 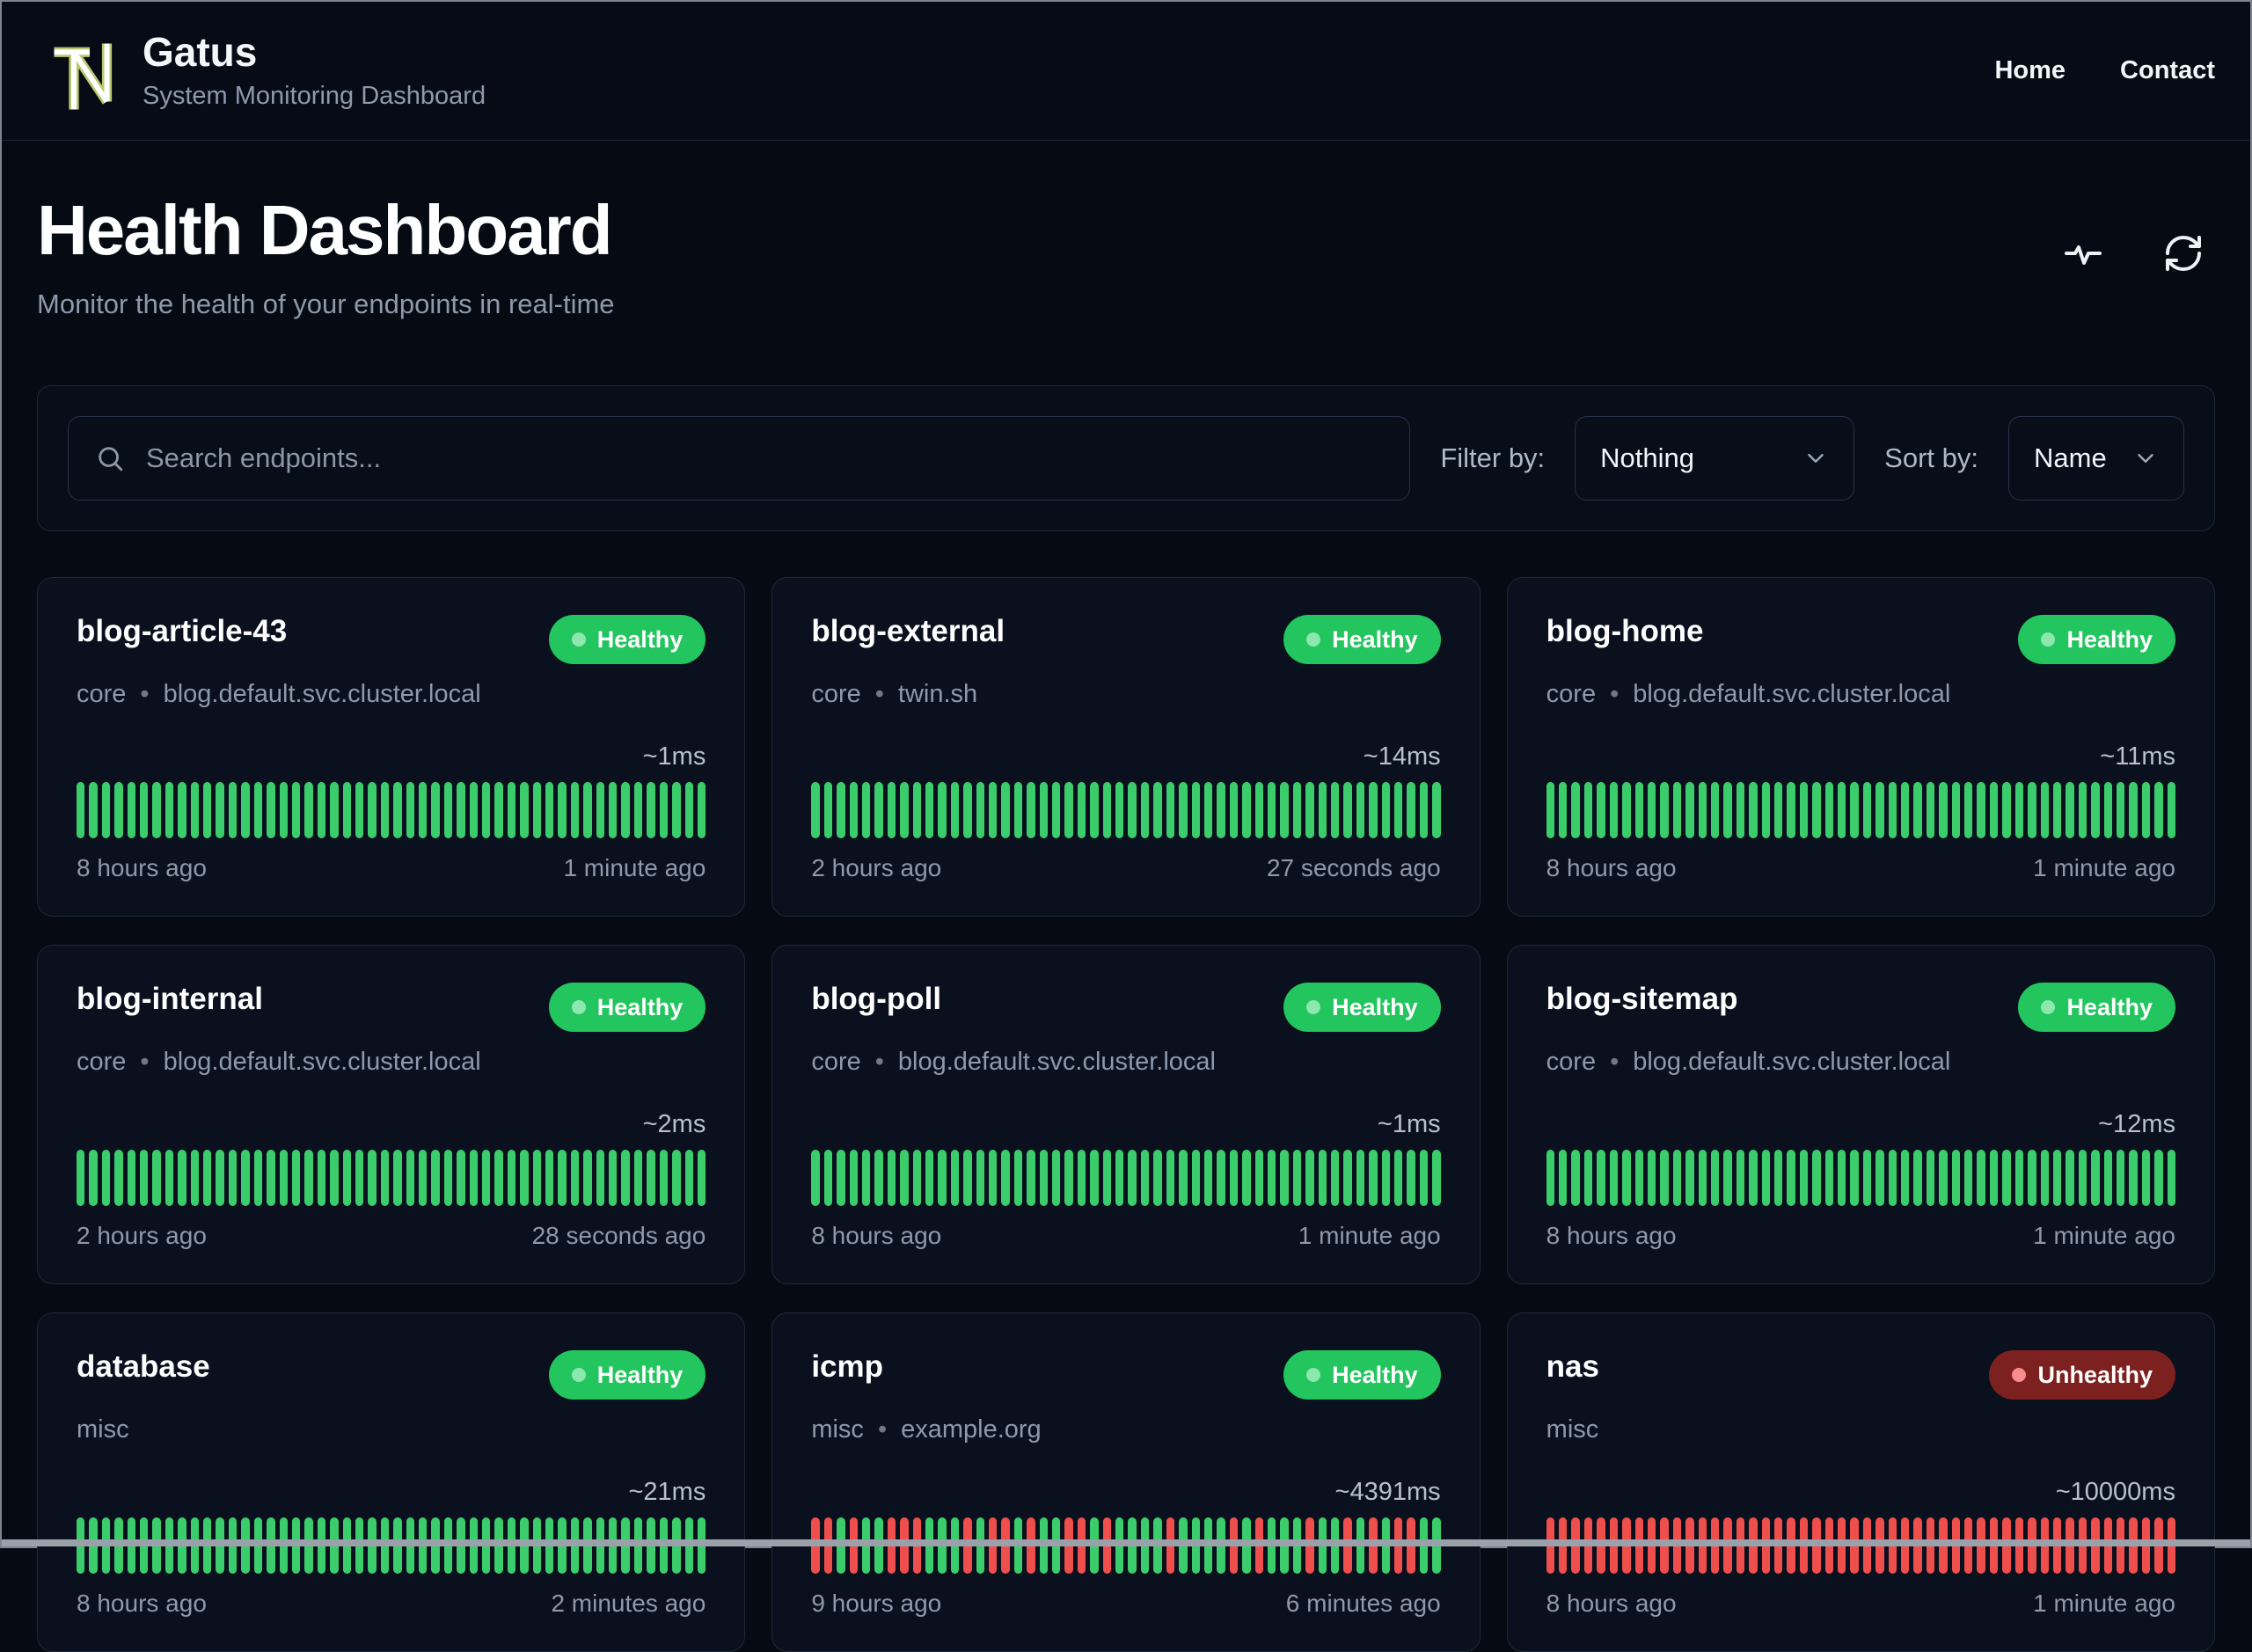 I want to click on filter-select: Nothing, so click(x=1715, y=458).